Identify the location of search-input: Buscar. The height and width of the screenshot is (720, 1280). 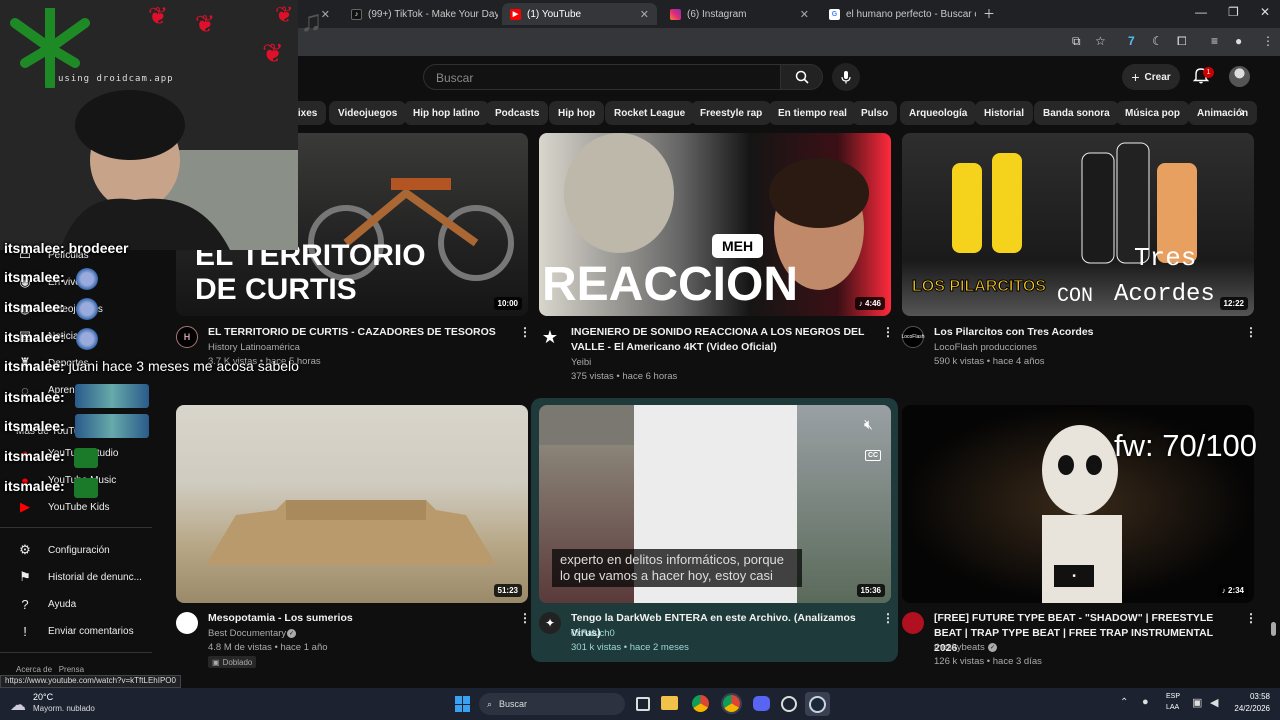
(602, 77).